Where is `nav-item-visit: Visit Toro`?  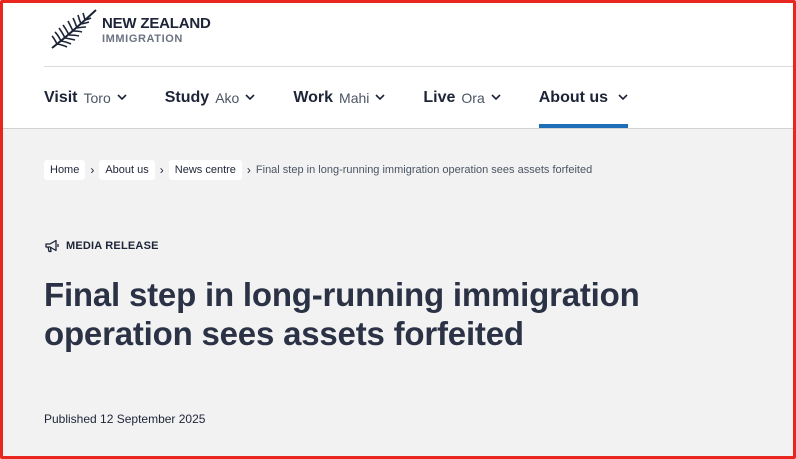 nav-item-visit: Visit Toro is located at coordinates (85, 97).